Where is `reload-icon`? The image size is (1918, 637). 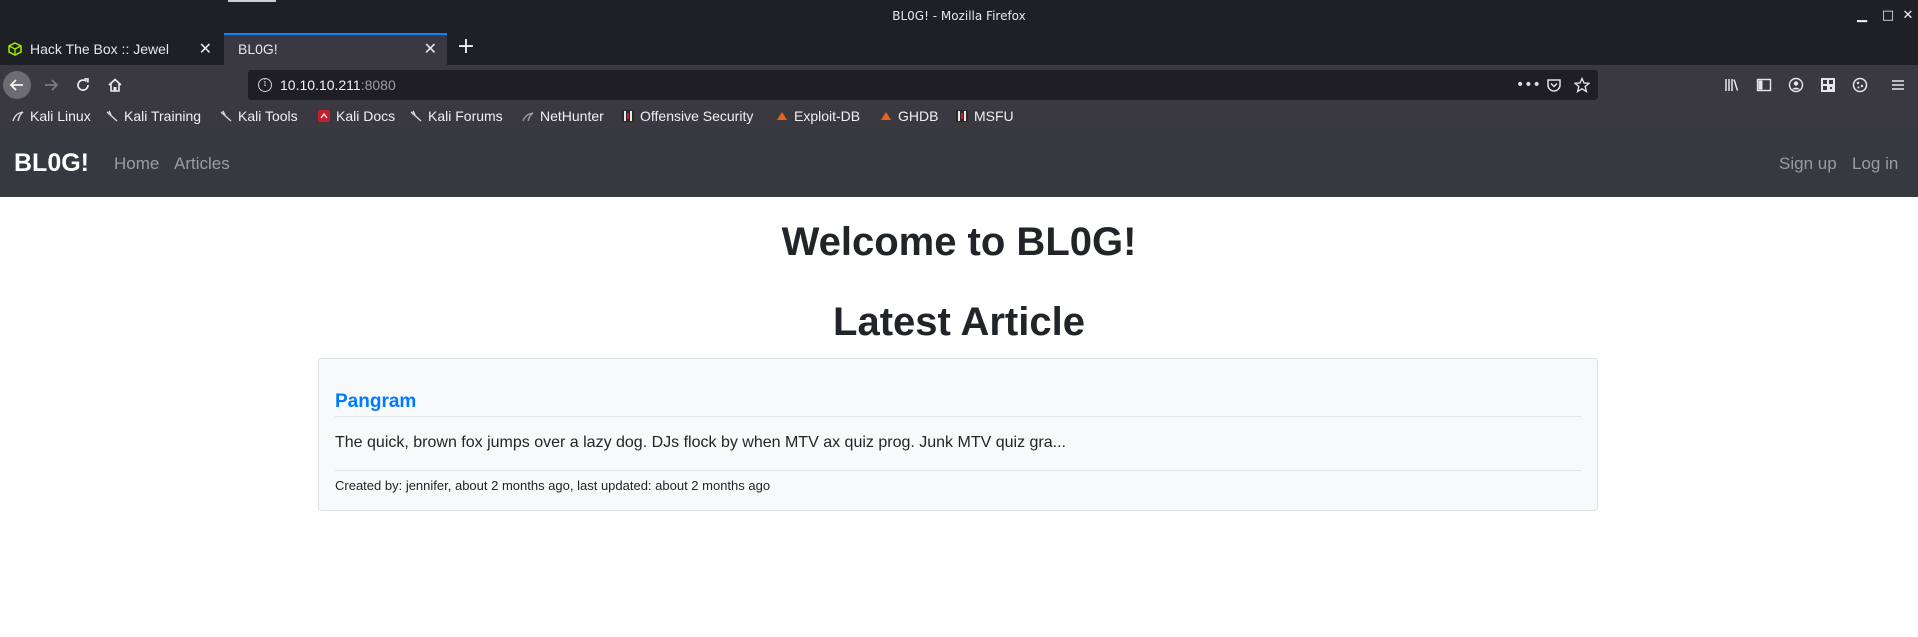
reload-icon is located at coordinates (83, 84).